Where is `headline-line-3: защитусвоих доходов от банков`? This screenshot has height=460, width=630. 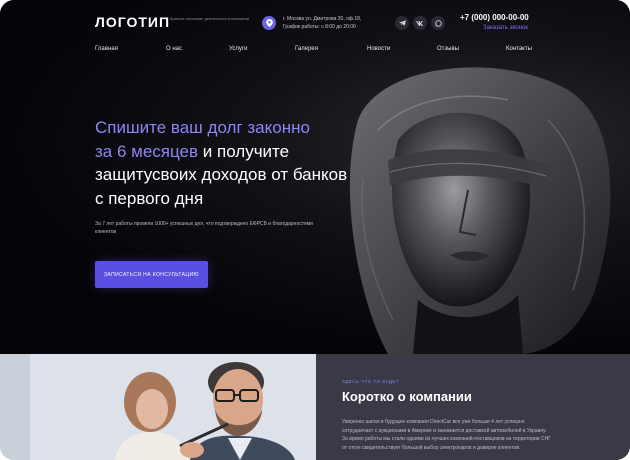 headline-line-3: защитусвоих доходов от банков is located at coordinates (221, 174).